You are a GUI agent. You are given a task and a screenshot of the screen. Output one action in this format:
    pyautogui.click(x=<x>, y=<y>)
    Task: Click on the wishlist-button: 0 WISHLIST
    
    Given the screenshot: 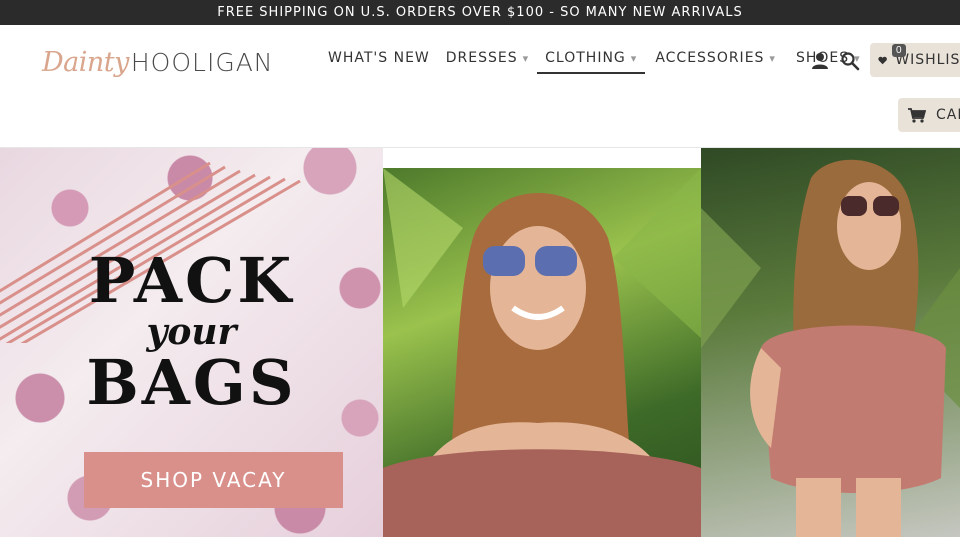 What is the action you would take?
    pyautogui.click(x=915, y=60)
    